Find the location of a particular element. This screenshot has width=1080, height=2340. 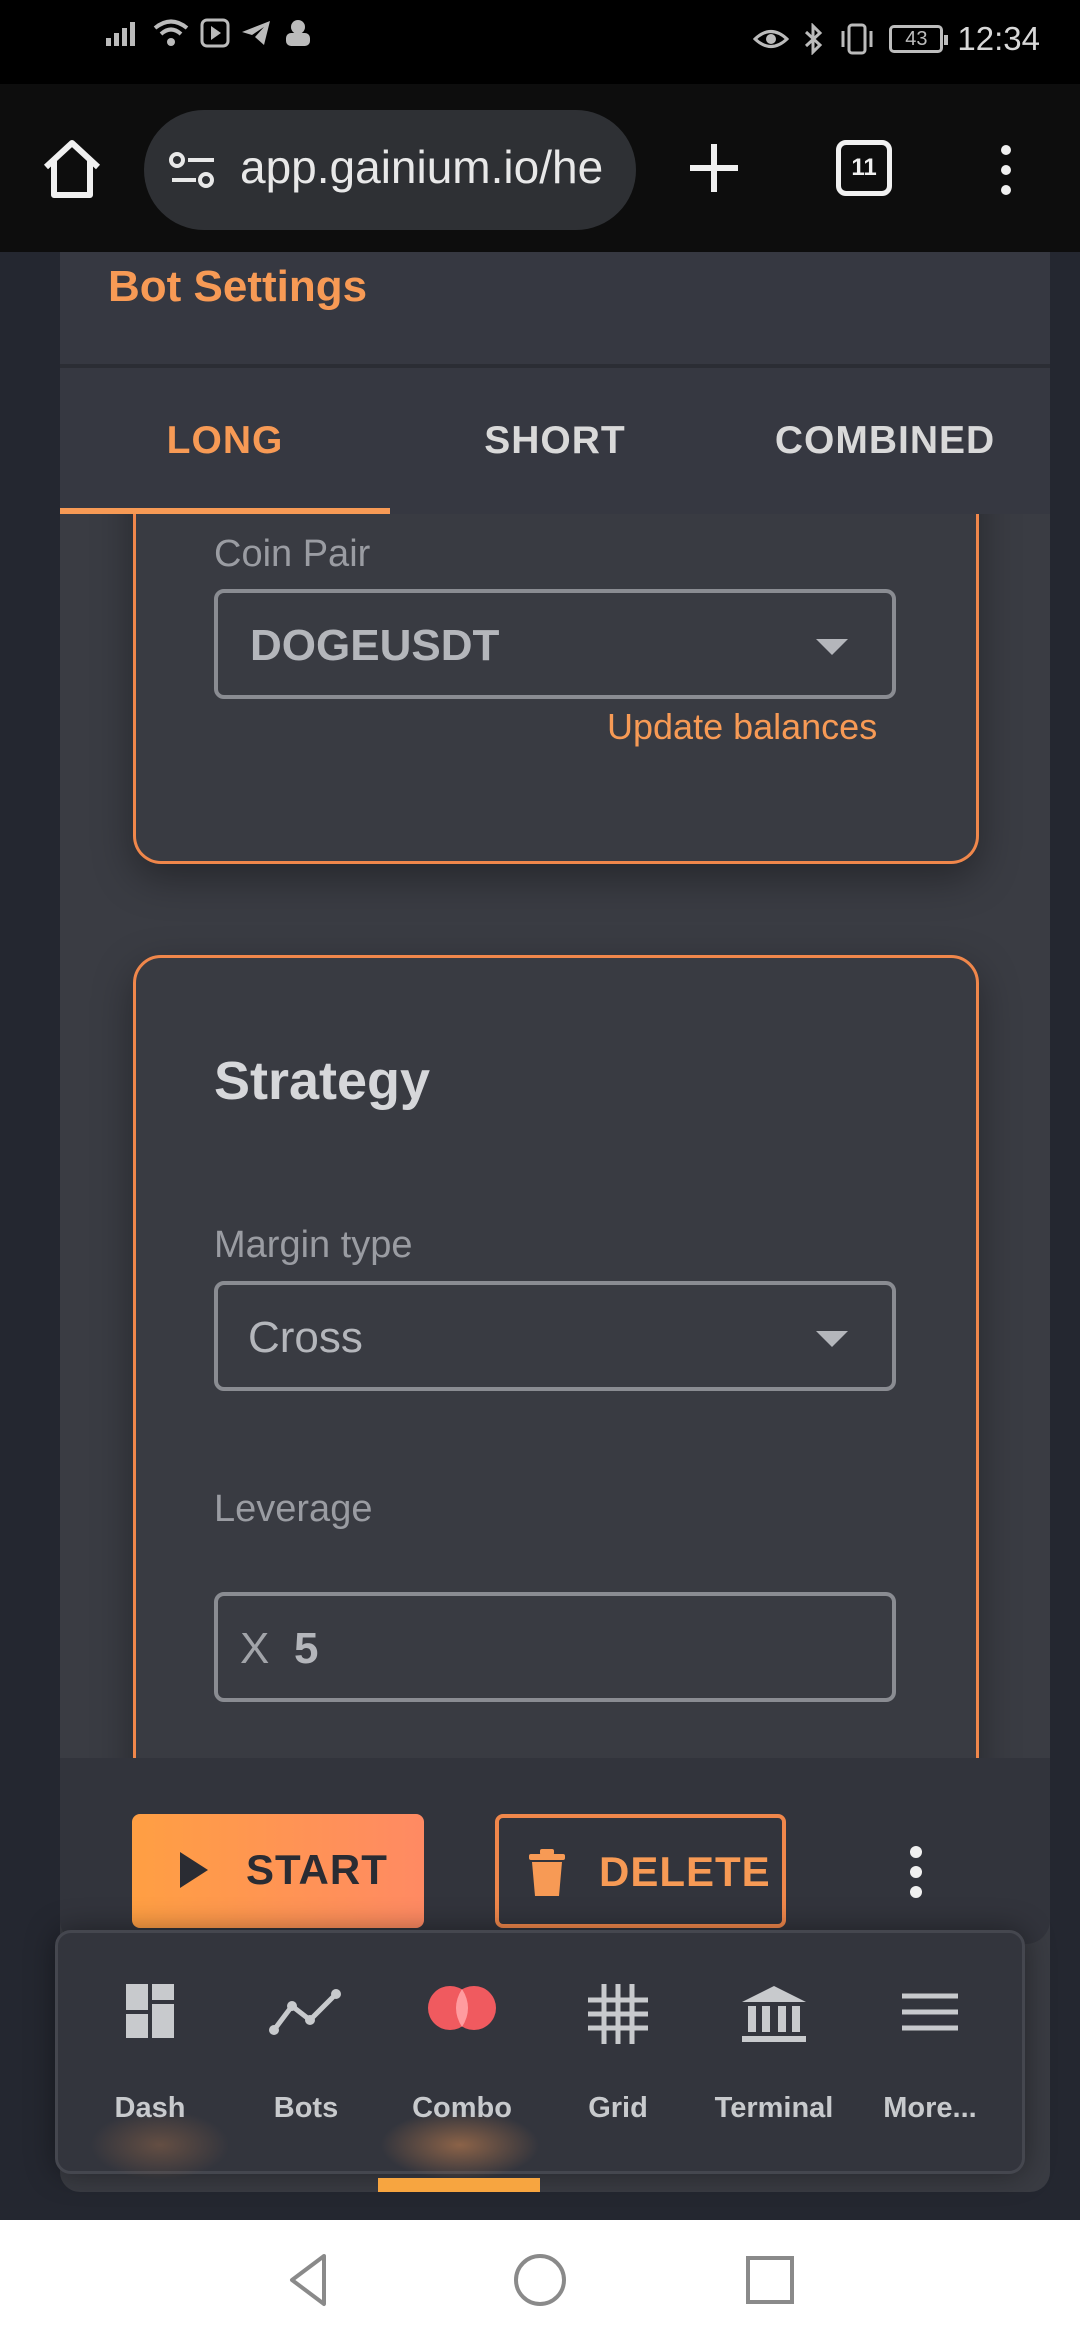

active-nav-indicator is located at coordinates (459, 2185).